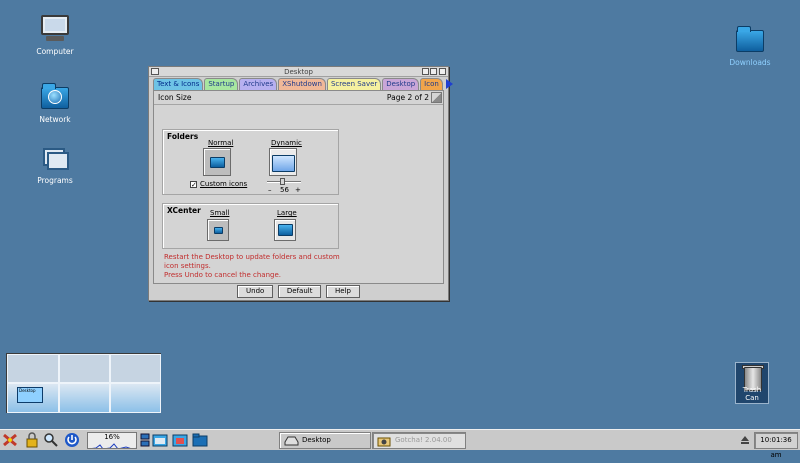  What do you see at coordinates (433, 71) in the screenshot?
I see `maximize-button` at bounding box center [433, 71].